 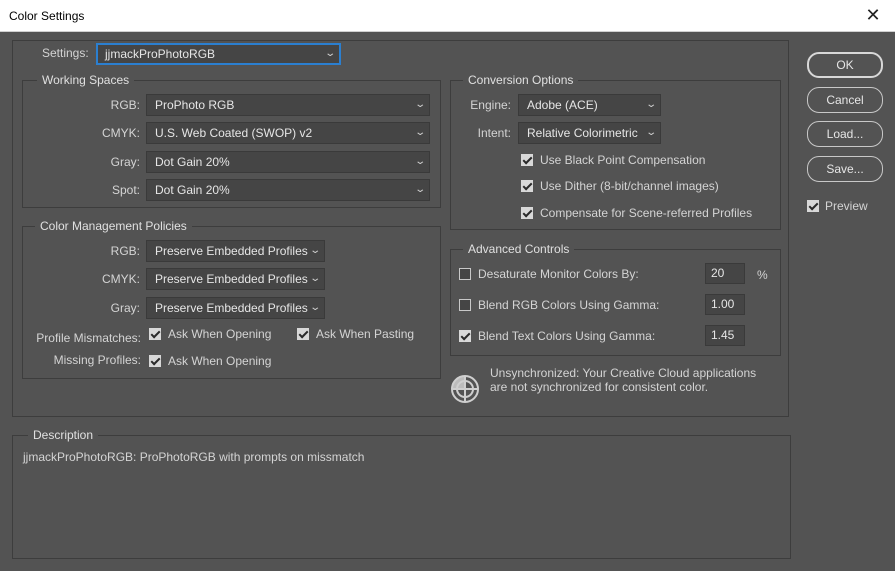 I want to click on conversion-legend: Conversion Options, so click(x=521, y=80).